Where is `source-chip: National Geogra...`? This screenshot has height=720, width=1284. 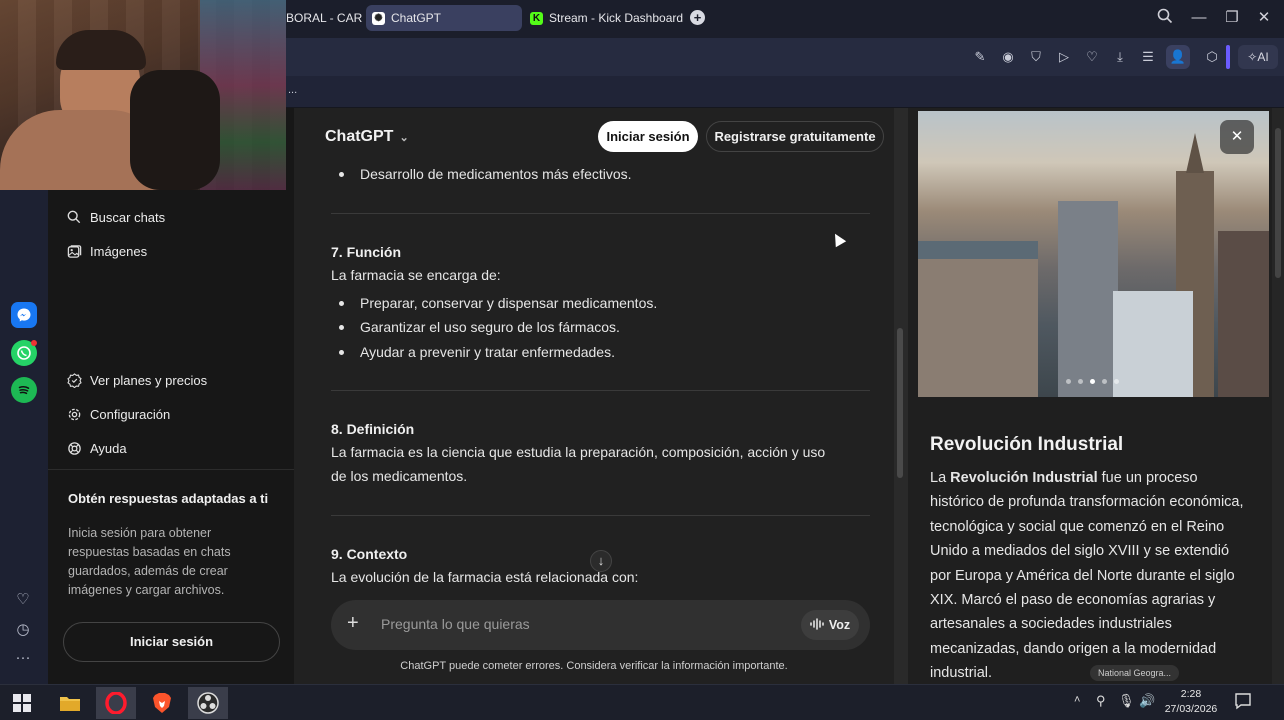
source-chip: National Geogra... is located at coordinates (1135, 673).